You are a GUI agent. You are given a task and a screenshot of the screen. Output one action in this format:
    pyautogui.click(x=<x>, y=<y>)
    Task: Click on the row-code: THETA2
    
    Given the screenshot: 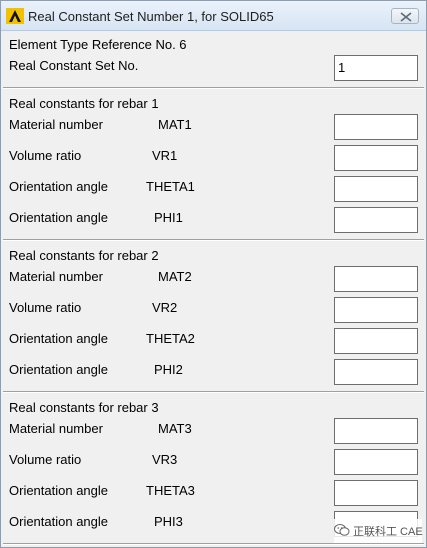 What is the action you would take?
    pyautogui.click(x=170, y=338)
    